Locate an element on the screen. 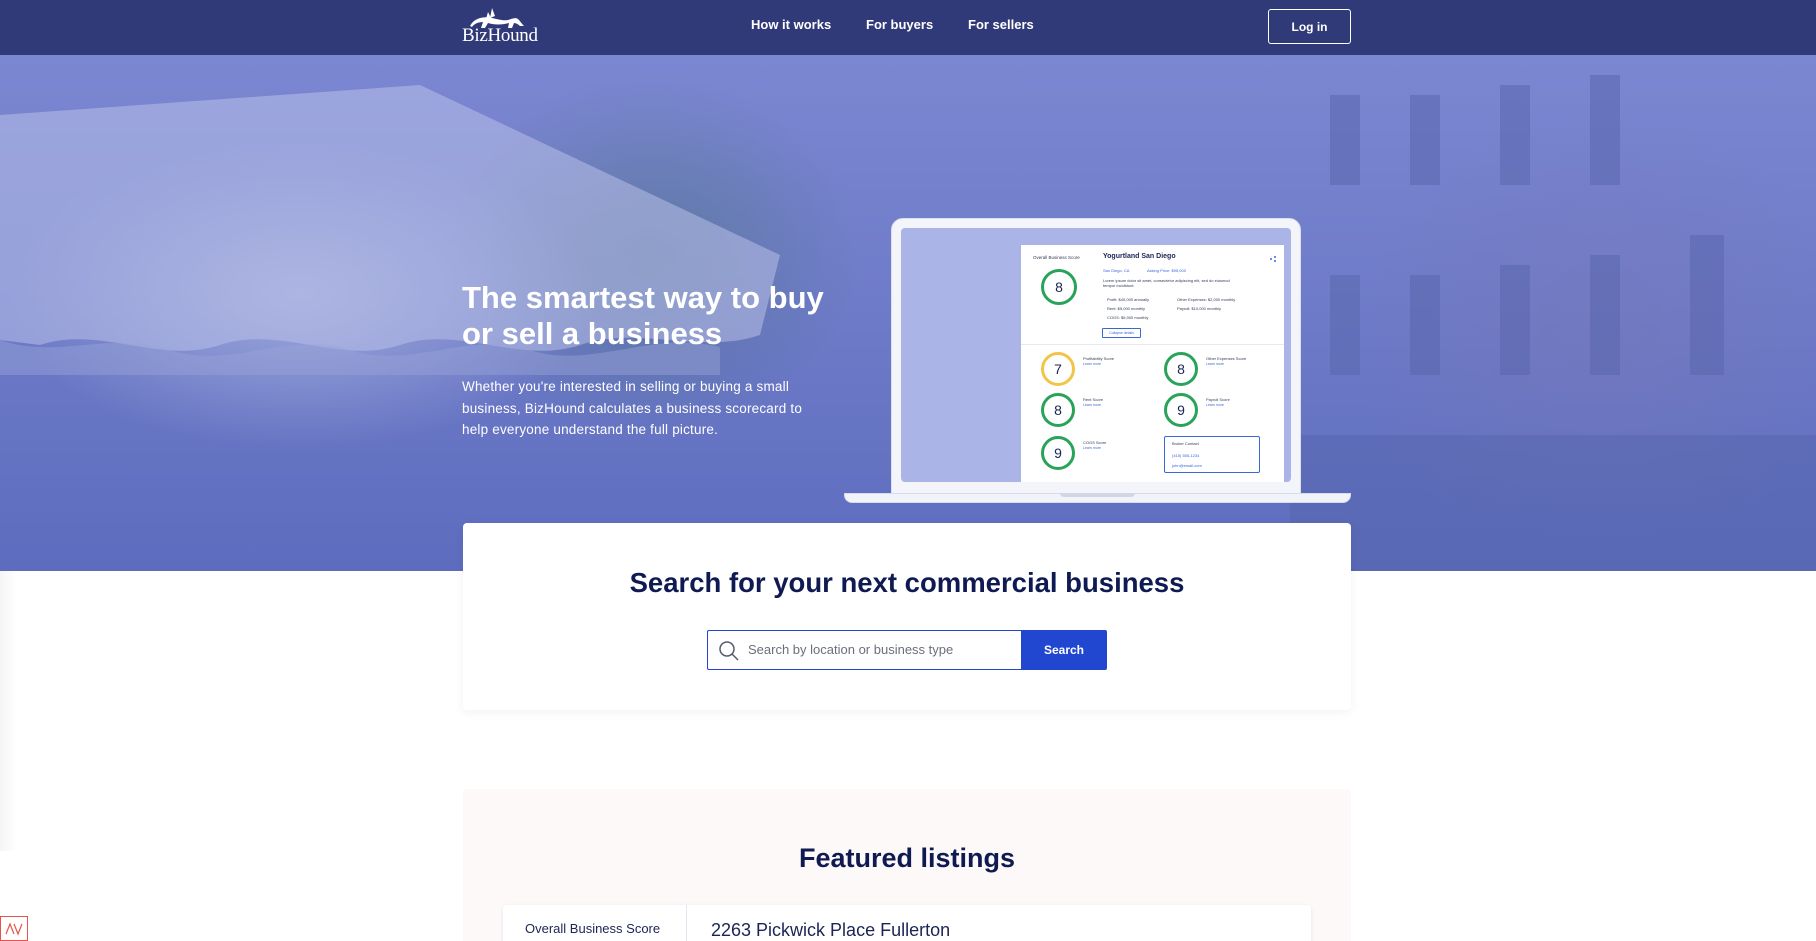 The height and width of the screenshot is (941, 1816). payroll-learn-more-link: Learn more is located at coordinates (1215, 405).